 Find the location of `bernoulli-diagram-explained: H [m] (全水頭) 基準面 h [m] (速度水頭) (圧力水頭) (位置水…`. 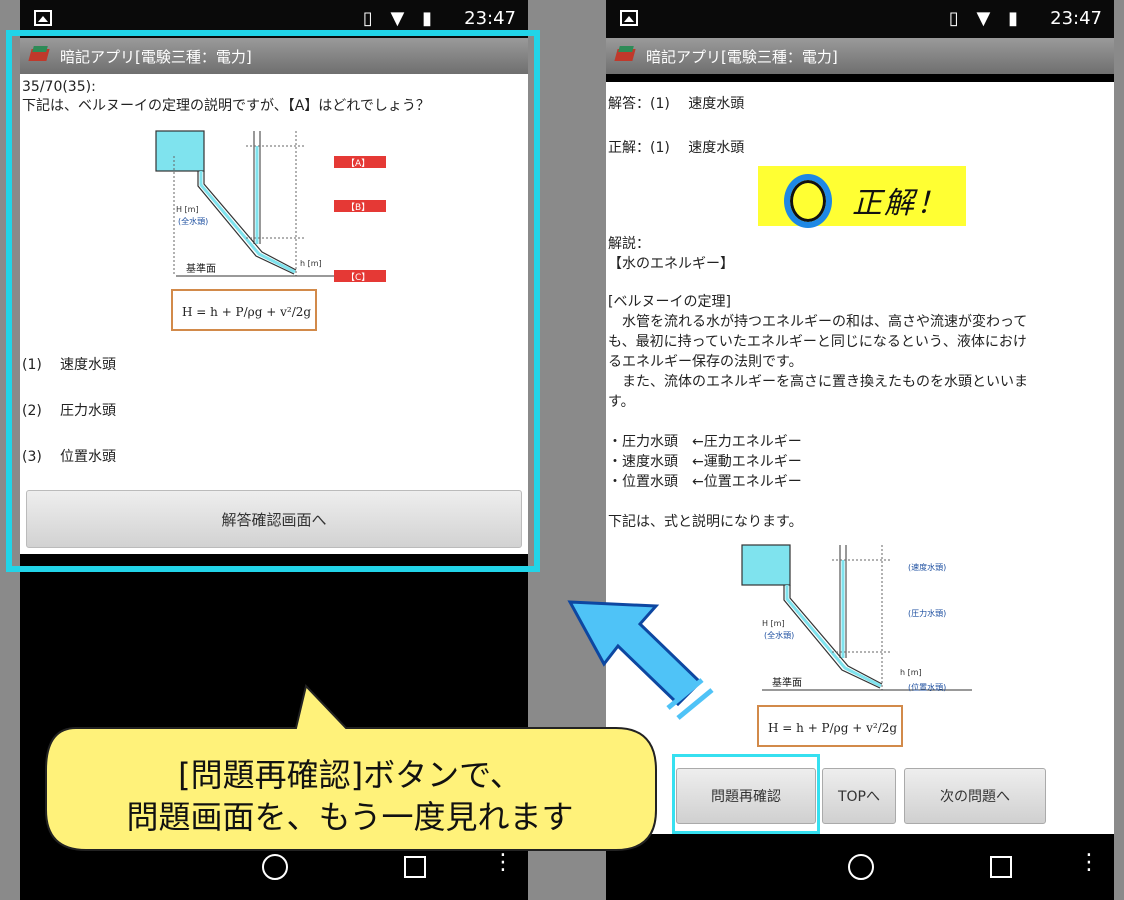

bernoulli-diagram-explained: H [m] (全水頭) 基準面 h [m] (速度水頭) (圧力水頭) (位置水… is located at coordinates (856, 645).